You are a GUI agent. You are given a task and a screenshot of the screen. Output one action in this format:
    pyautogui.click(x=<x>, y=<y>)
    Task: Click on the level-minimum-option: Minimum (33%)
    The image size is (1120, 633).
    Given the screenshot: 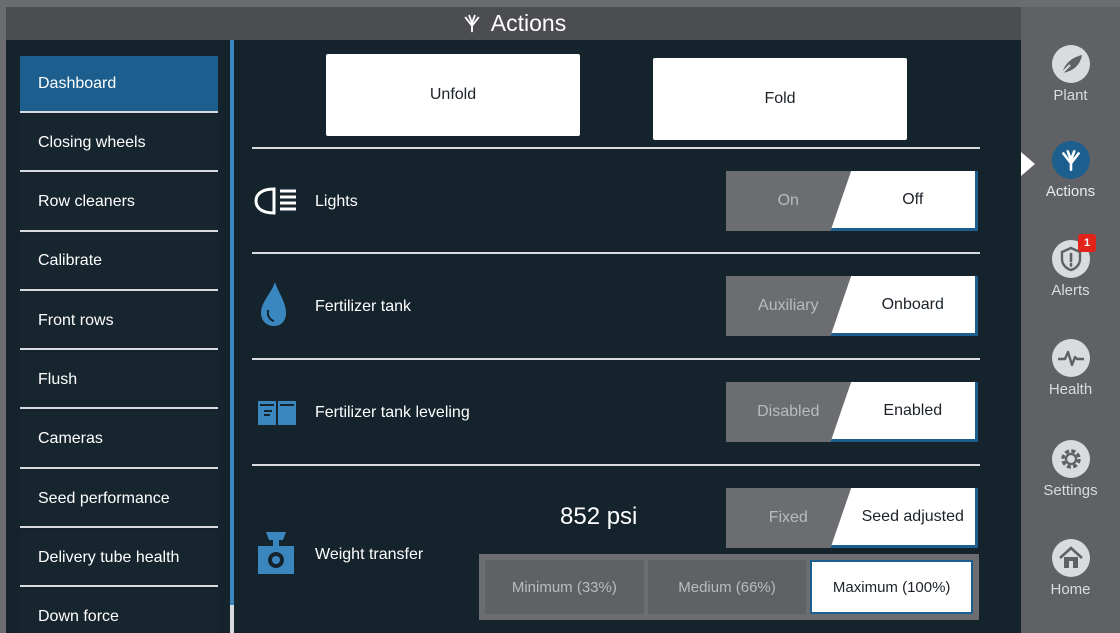 What is the action you would take?
    pyautogui.click(x=564, y=587)
    